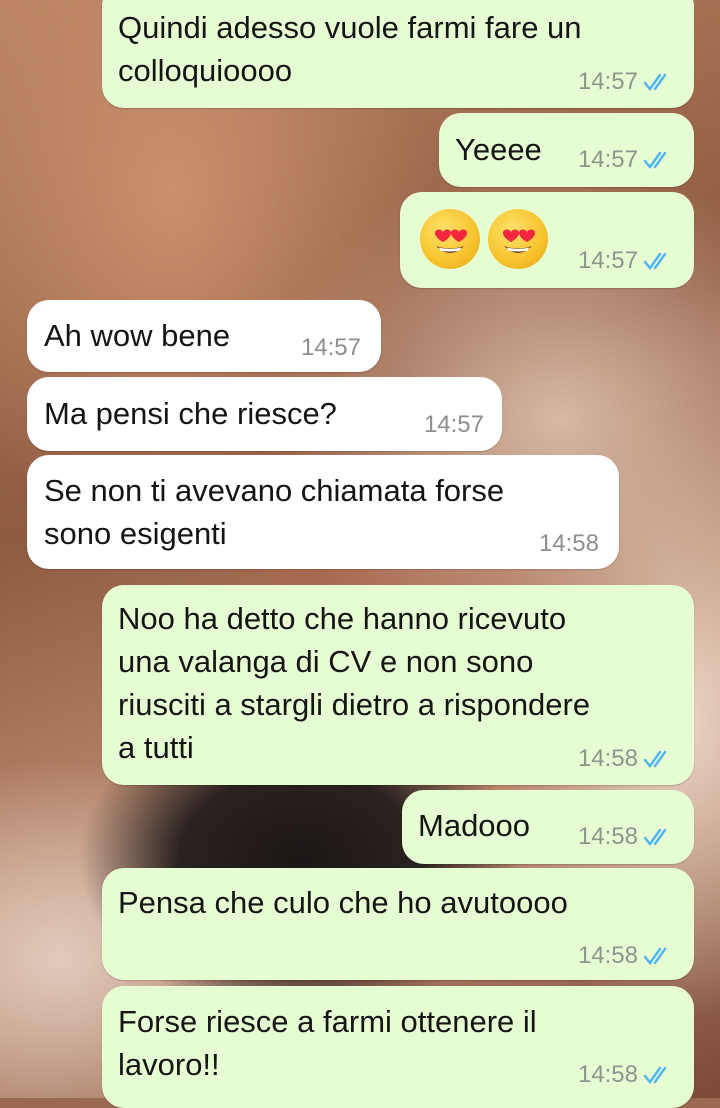 This screenshot has width=720, height=1108. What do you see at coordinates (343, 902) in the screenshot?
I see `message-text: Pensa che culo che ho avutoooo` at bounding box center [343, 902].